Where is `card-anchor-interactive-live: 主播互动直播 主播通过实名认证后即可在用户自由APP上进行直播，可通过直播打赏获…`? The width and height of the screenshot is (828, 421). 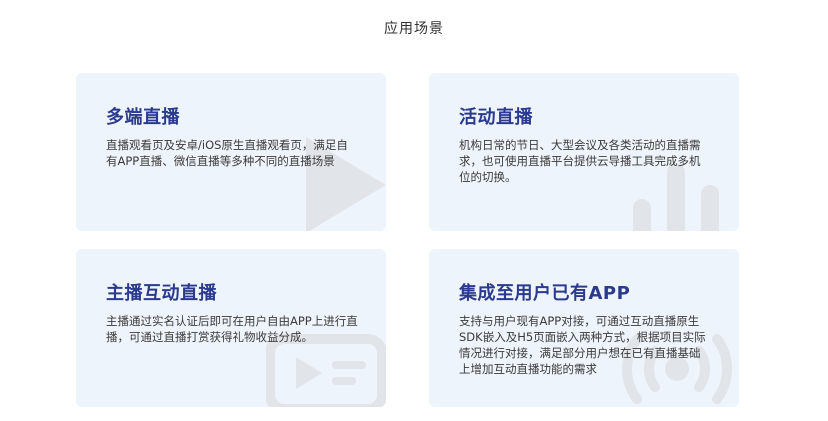
card-anchor-interactive-live: 主播互动直播 主播通过实名认证后即可在用户自由APP上进行直播，可通过直播打赏获… is located at coordinates (231, 328).